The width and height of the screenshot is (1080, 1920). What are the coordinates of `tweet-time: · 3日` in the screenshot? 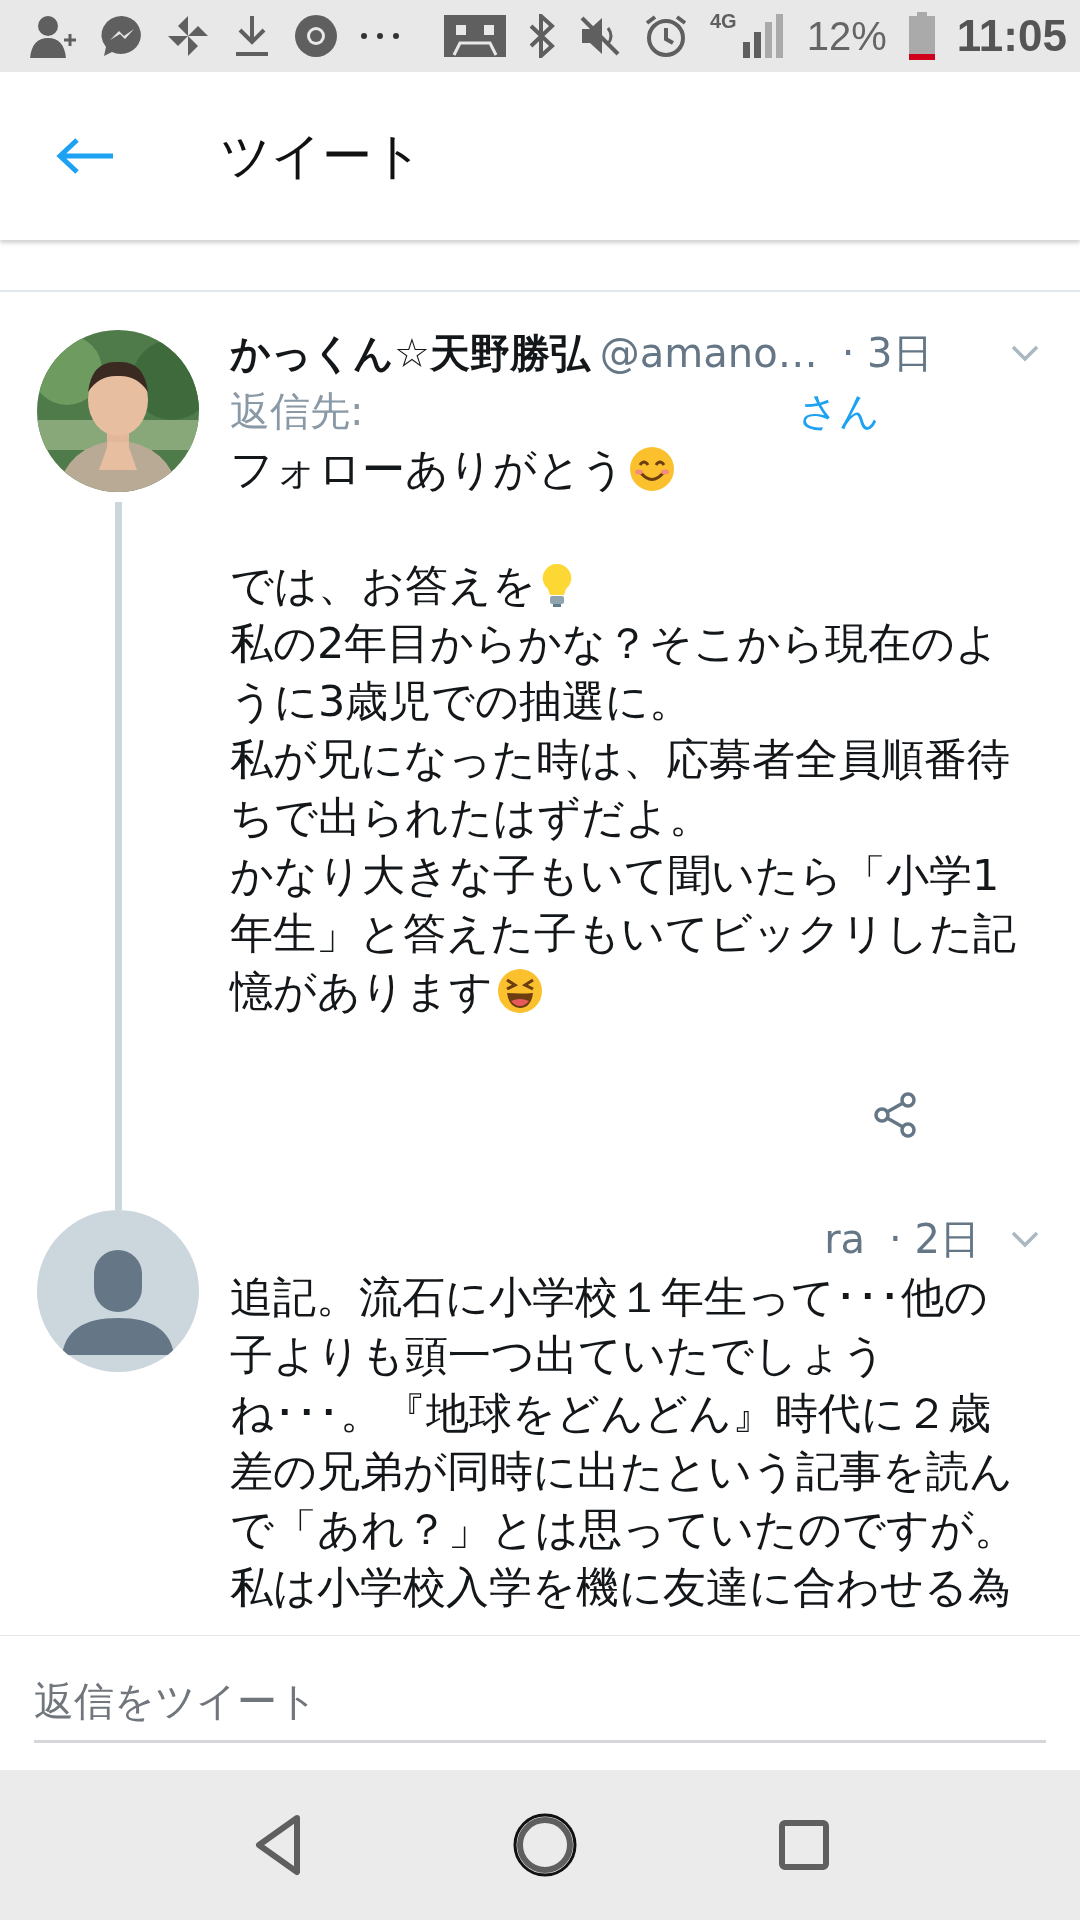 It's located at (887, 353).